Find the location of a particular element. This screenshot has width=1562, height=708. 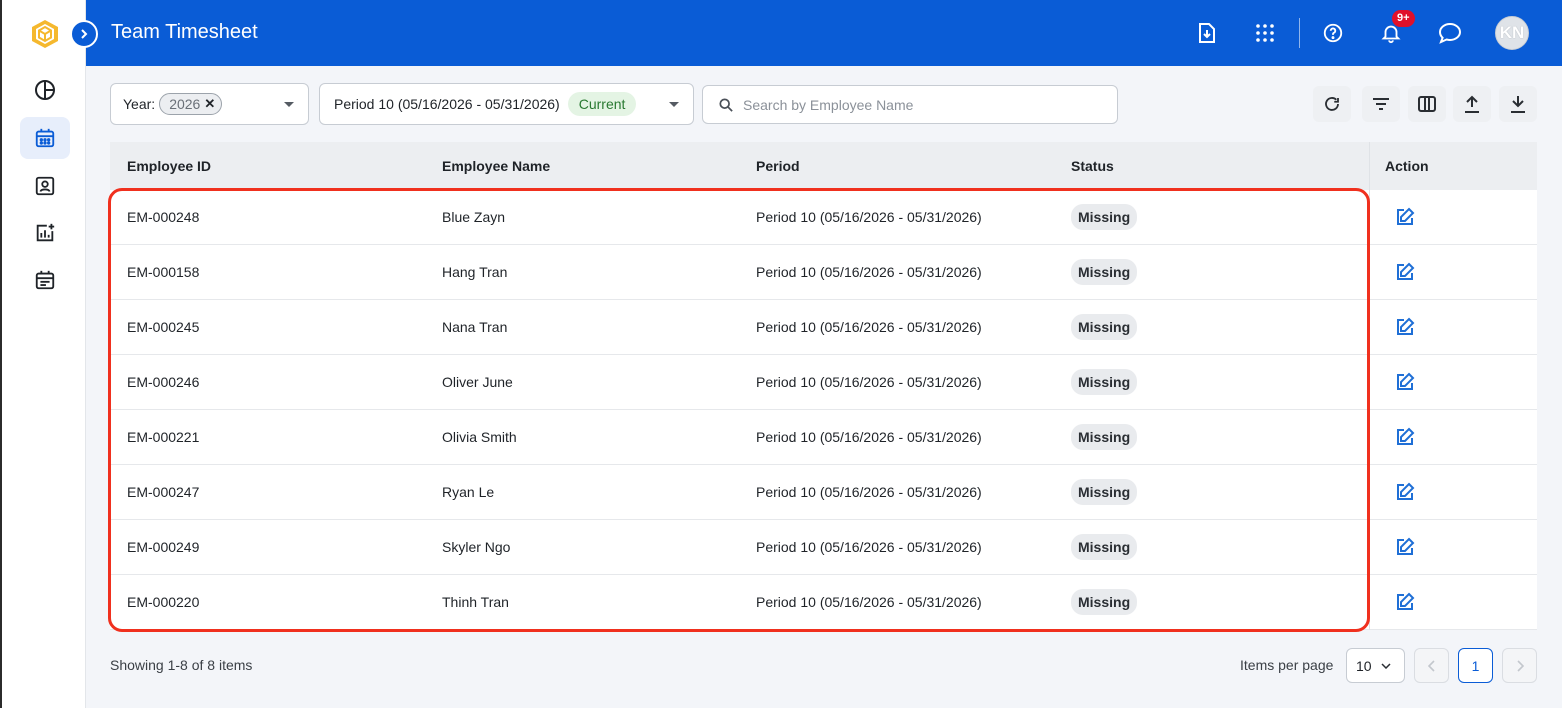

sidebar-item-dashboard is located at coordinates (45, 90).